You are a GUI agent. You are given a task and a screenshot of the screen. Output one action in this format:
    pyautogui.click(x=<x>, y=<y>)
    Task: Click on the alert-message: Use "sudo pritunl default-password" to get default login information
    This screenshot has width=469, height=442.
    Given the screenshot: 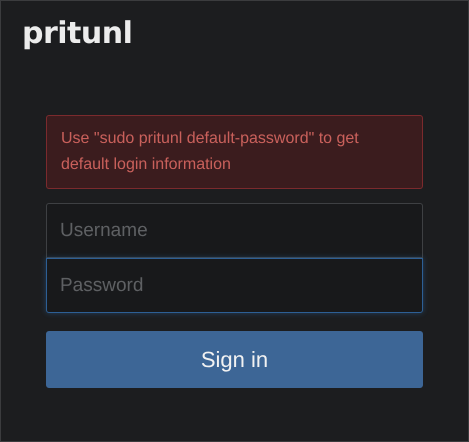 What is the action you would take?
    pyautogui.click(x=234, y=152)
    